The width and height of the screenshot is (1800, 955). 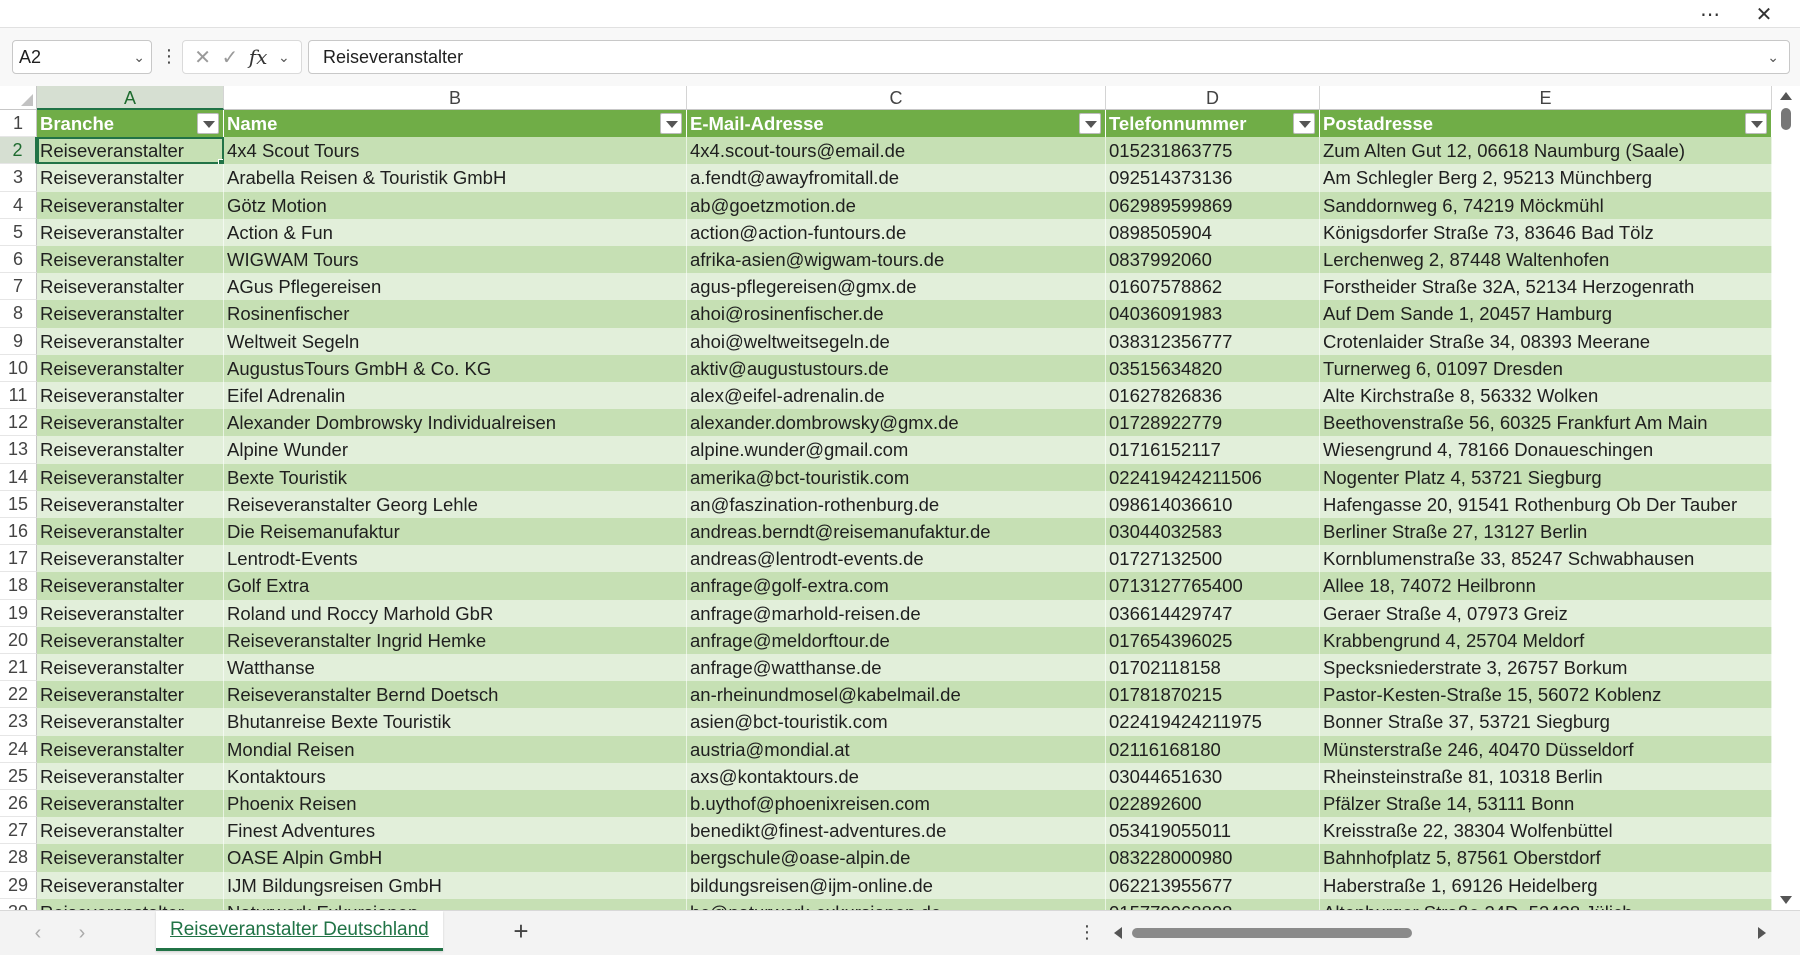 I want to click on cell-email: andreas@lentrodt-events.de, so click(x=896, y=559).